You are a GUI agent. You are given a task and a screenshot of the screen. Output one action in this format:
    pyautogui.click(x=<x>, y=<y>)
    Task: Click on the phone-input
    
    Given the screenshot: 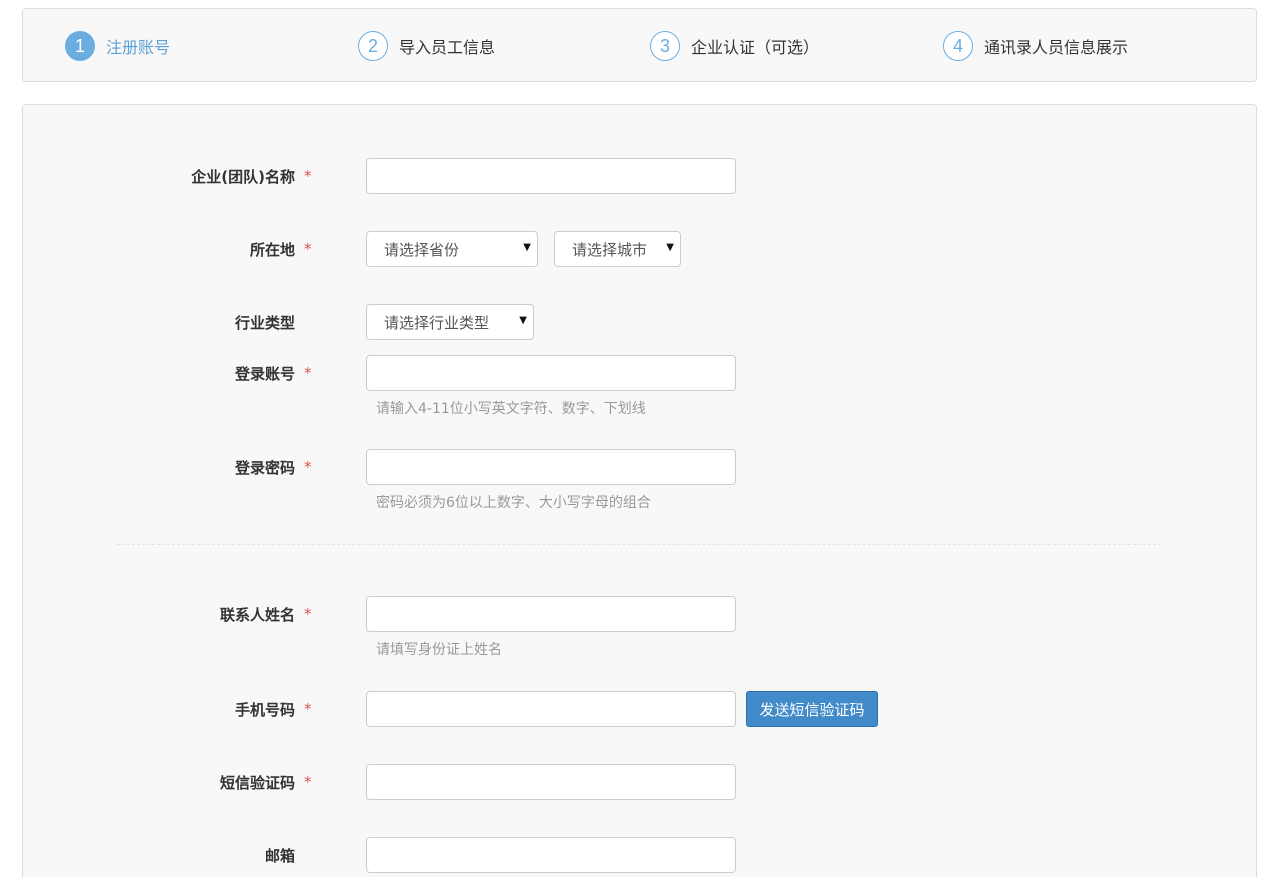 What is the action you would take?
    pyautogui.click(x=551, y=709)
    